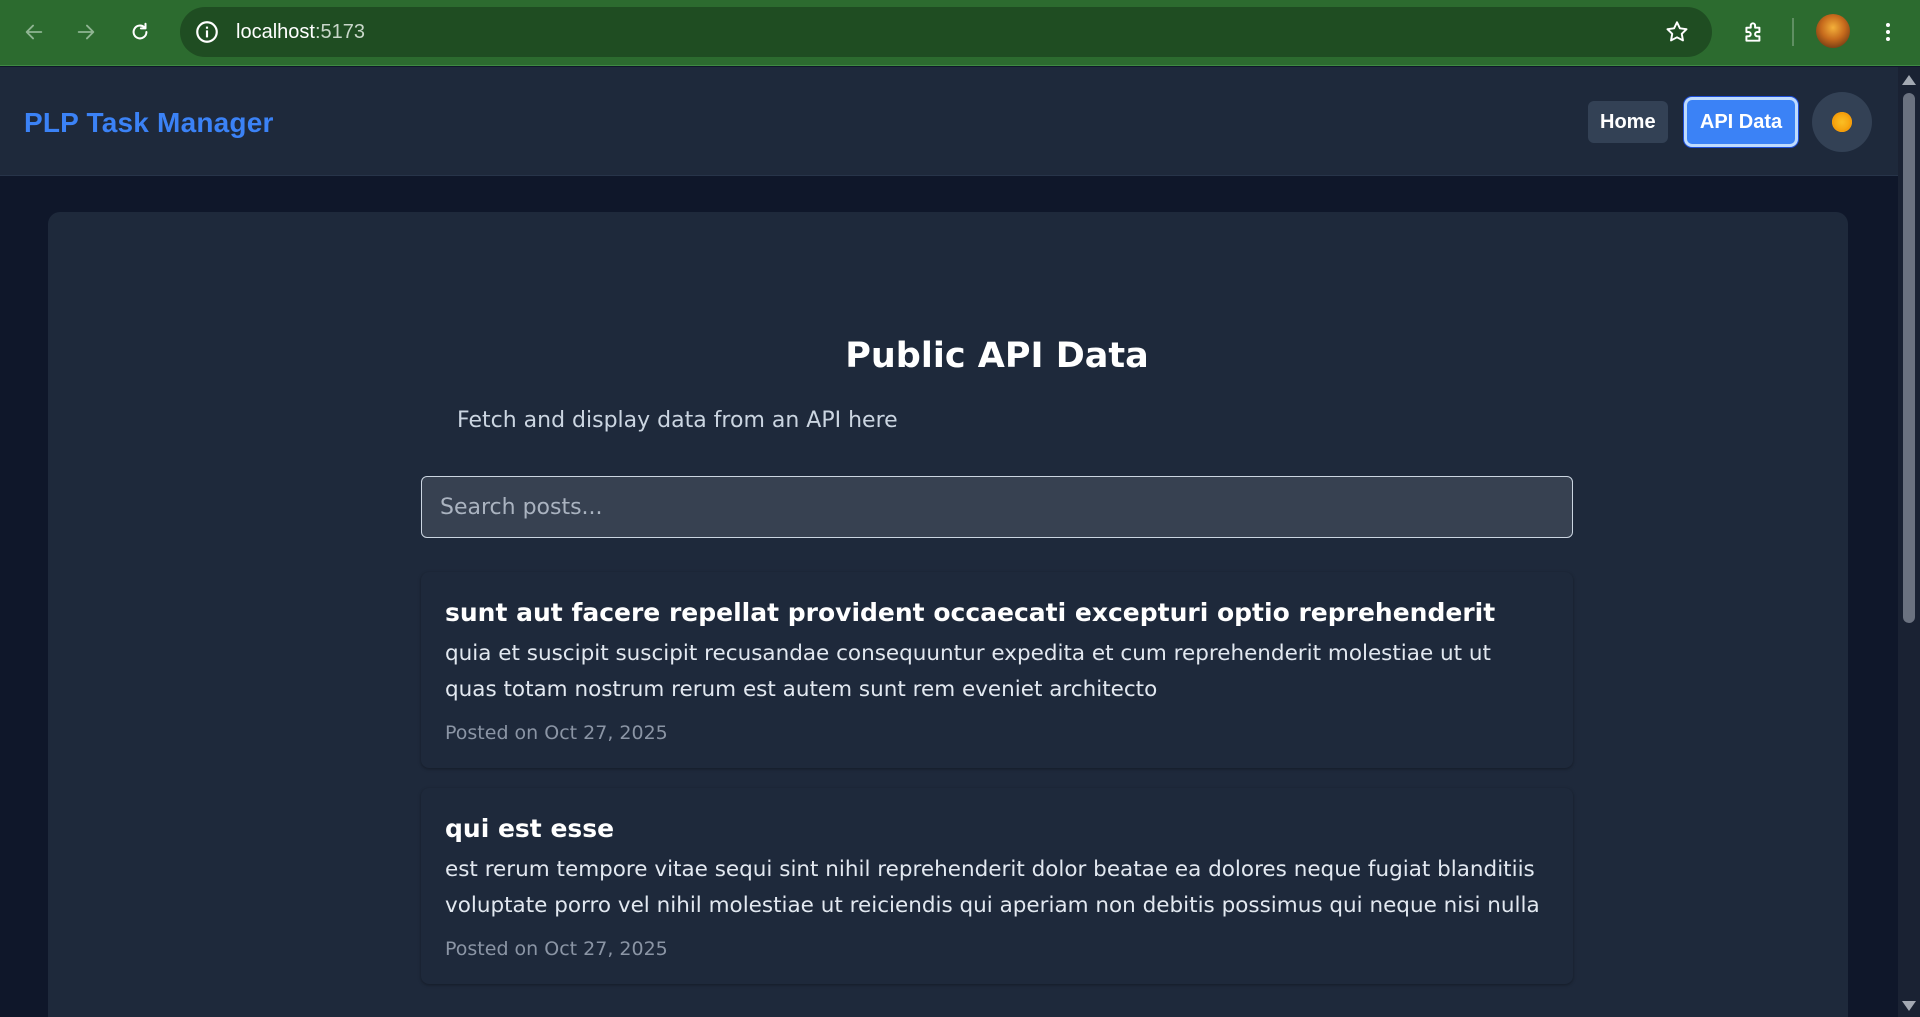 This screenshot has width=1920, height=1017. Describe the element at coordinates (1909, 358) in the screenshot. I see `scrollbar-thumb` at that location.